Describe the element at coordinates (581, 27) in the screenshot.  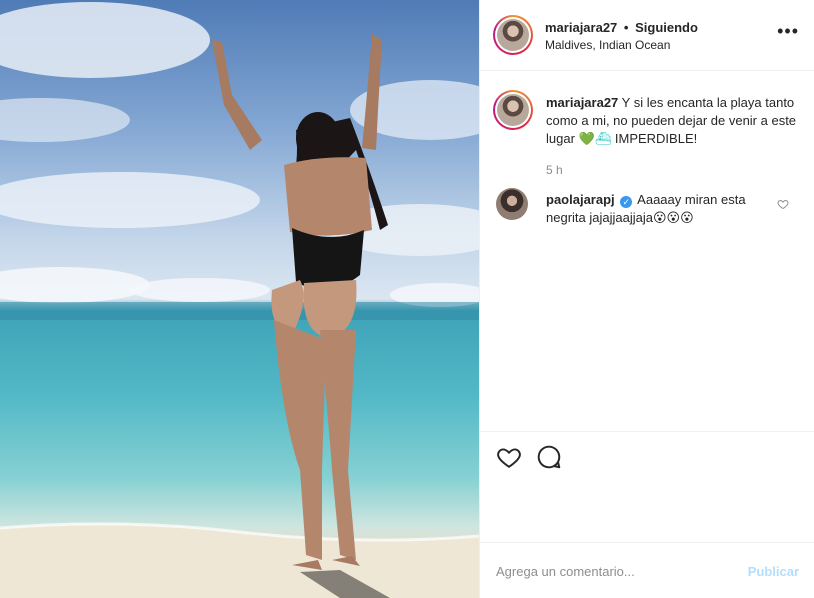
I see `author-username: mariajara27` at that location.